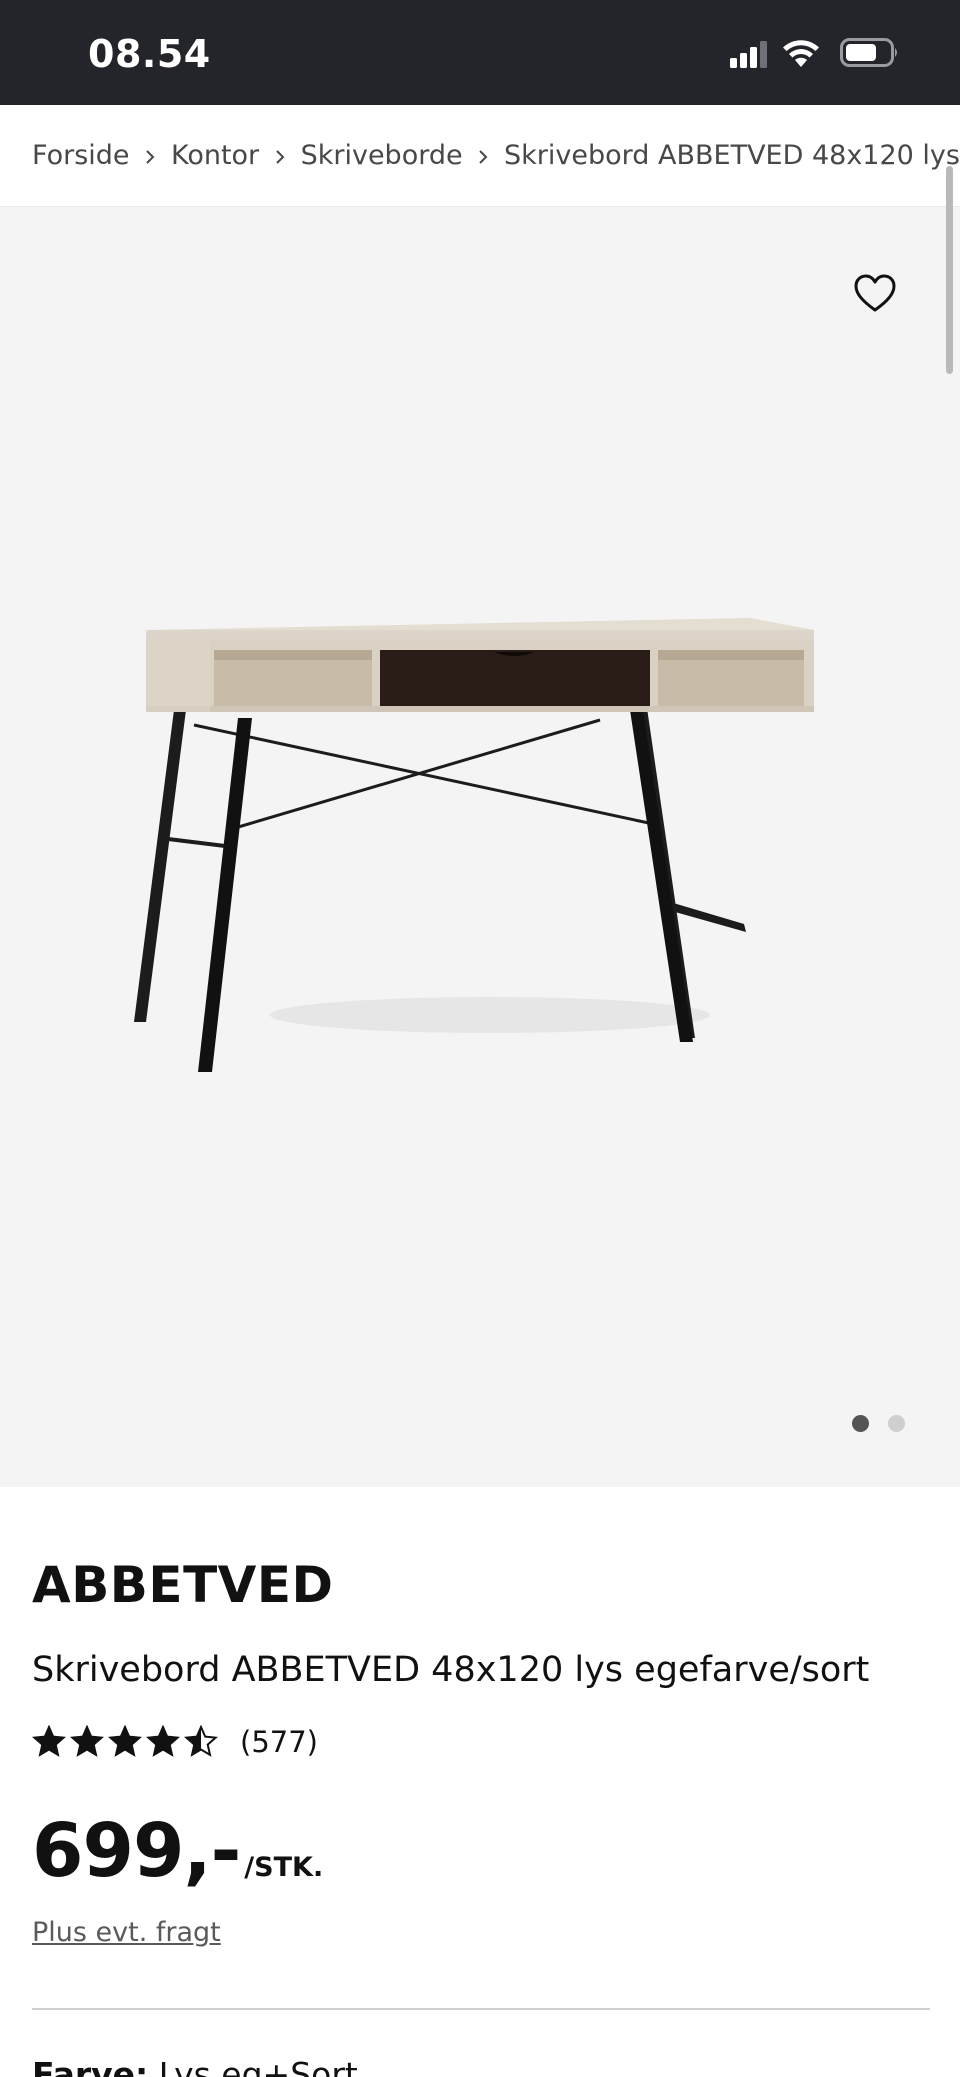  Describe the element at coordinates (801, 53) in the screenshot. I see `wifi-icon` at that location.